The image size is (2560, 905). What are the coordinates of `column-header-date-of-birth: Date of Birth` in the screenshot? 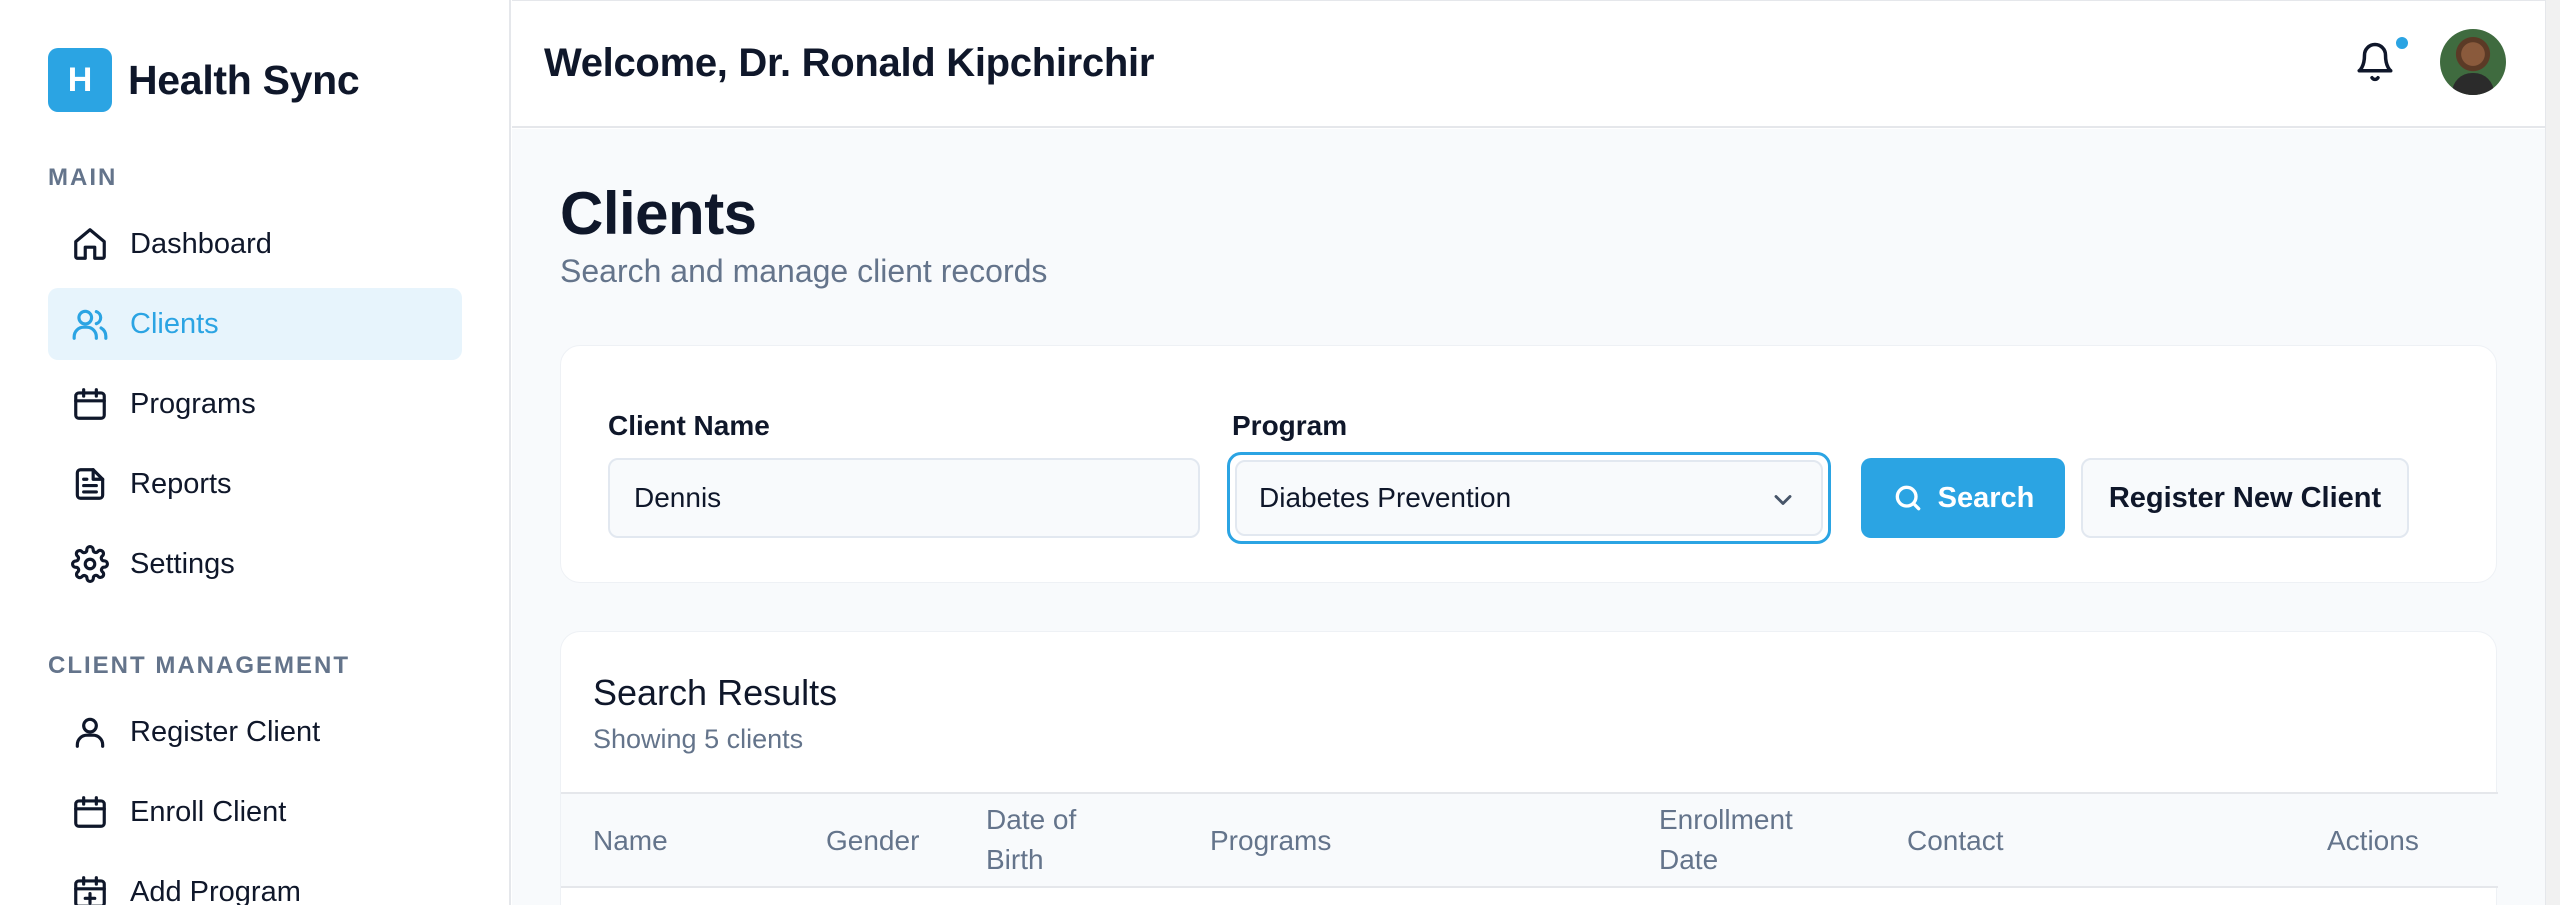 It's located at (1046, 840).